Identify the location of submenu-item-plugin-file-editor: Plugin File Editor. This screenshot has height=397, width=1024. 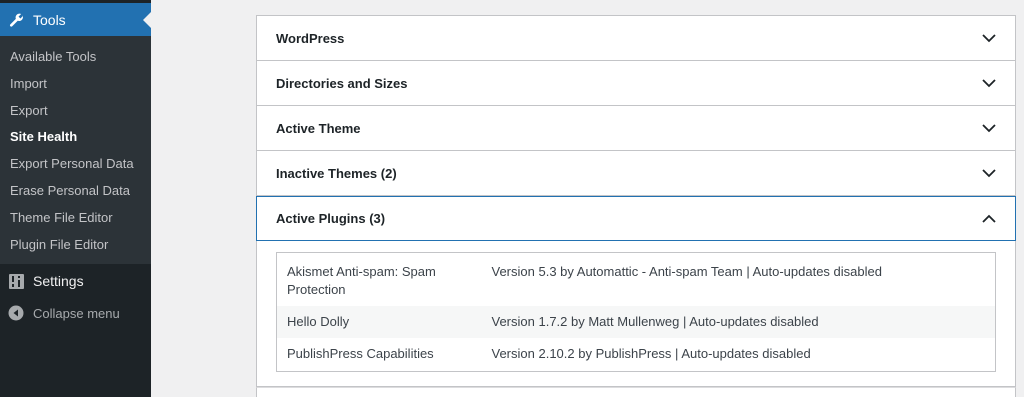
(59, 244).